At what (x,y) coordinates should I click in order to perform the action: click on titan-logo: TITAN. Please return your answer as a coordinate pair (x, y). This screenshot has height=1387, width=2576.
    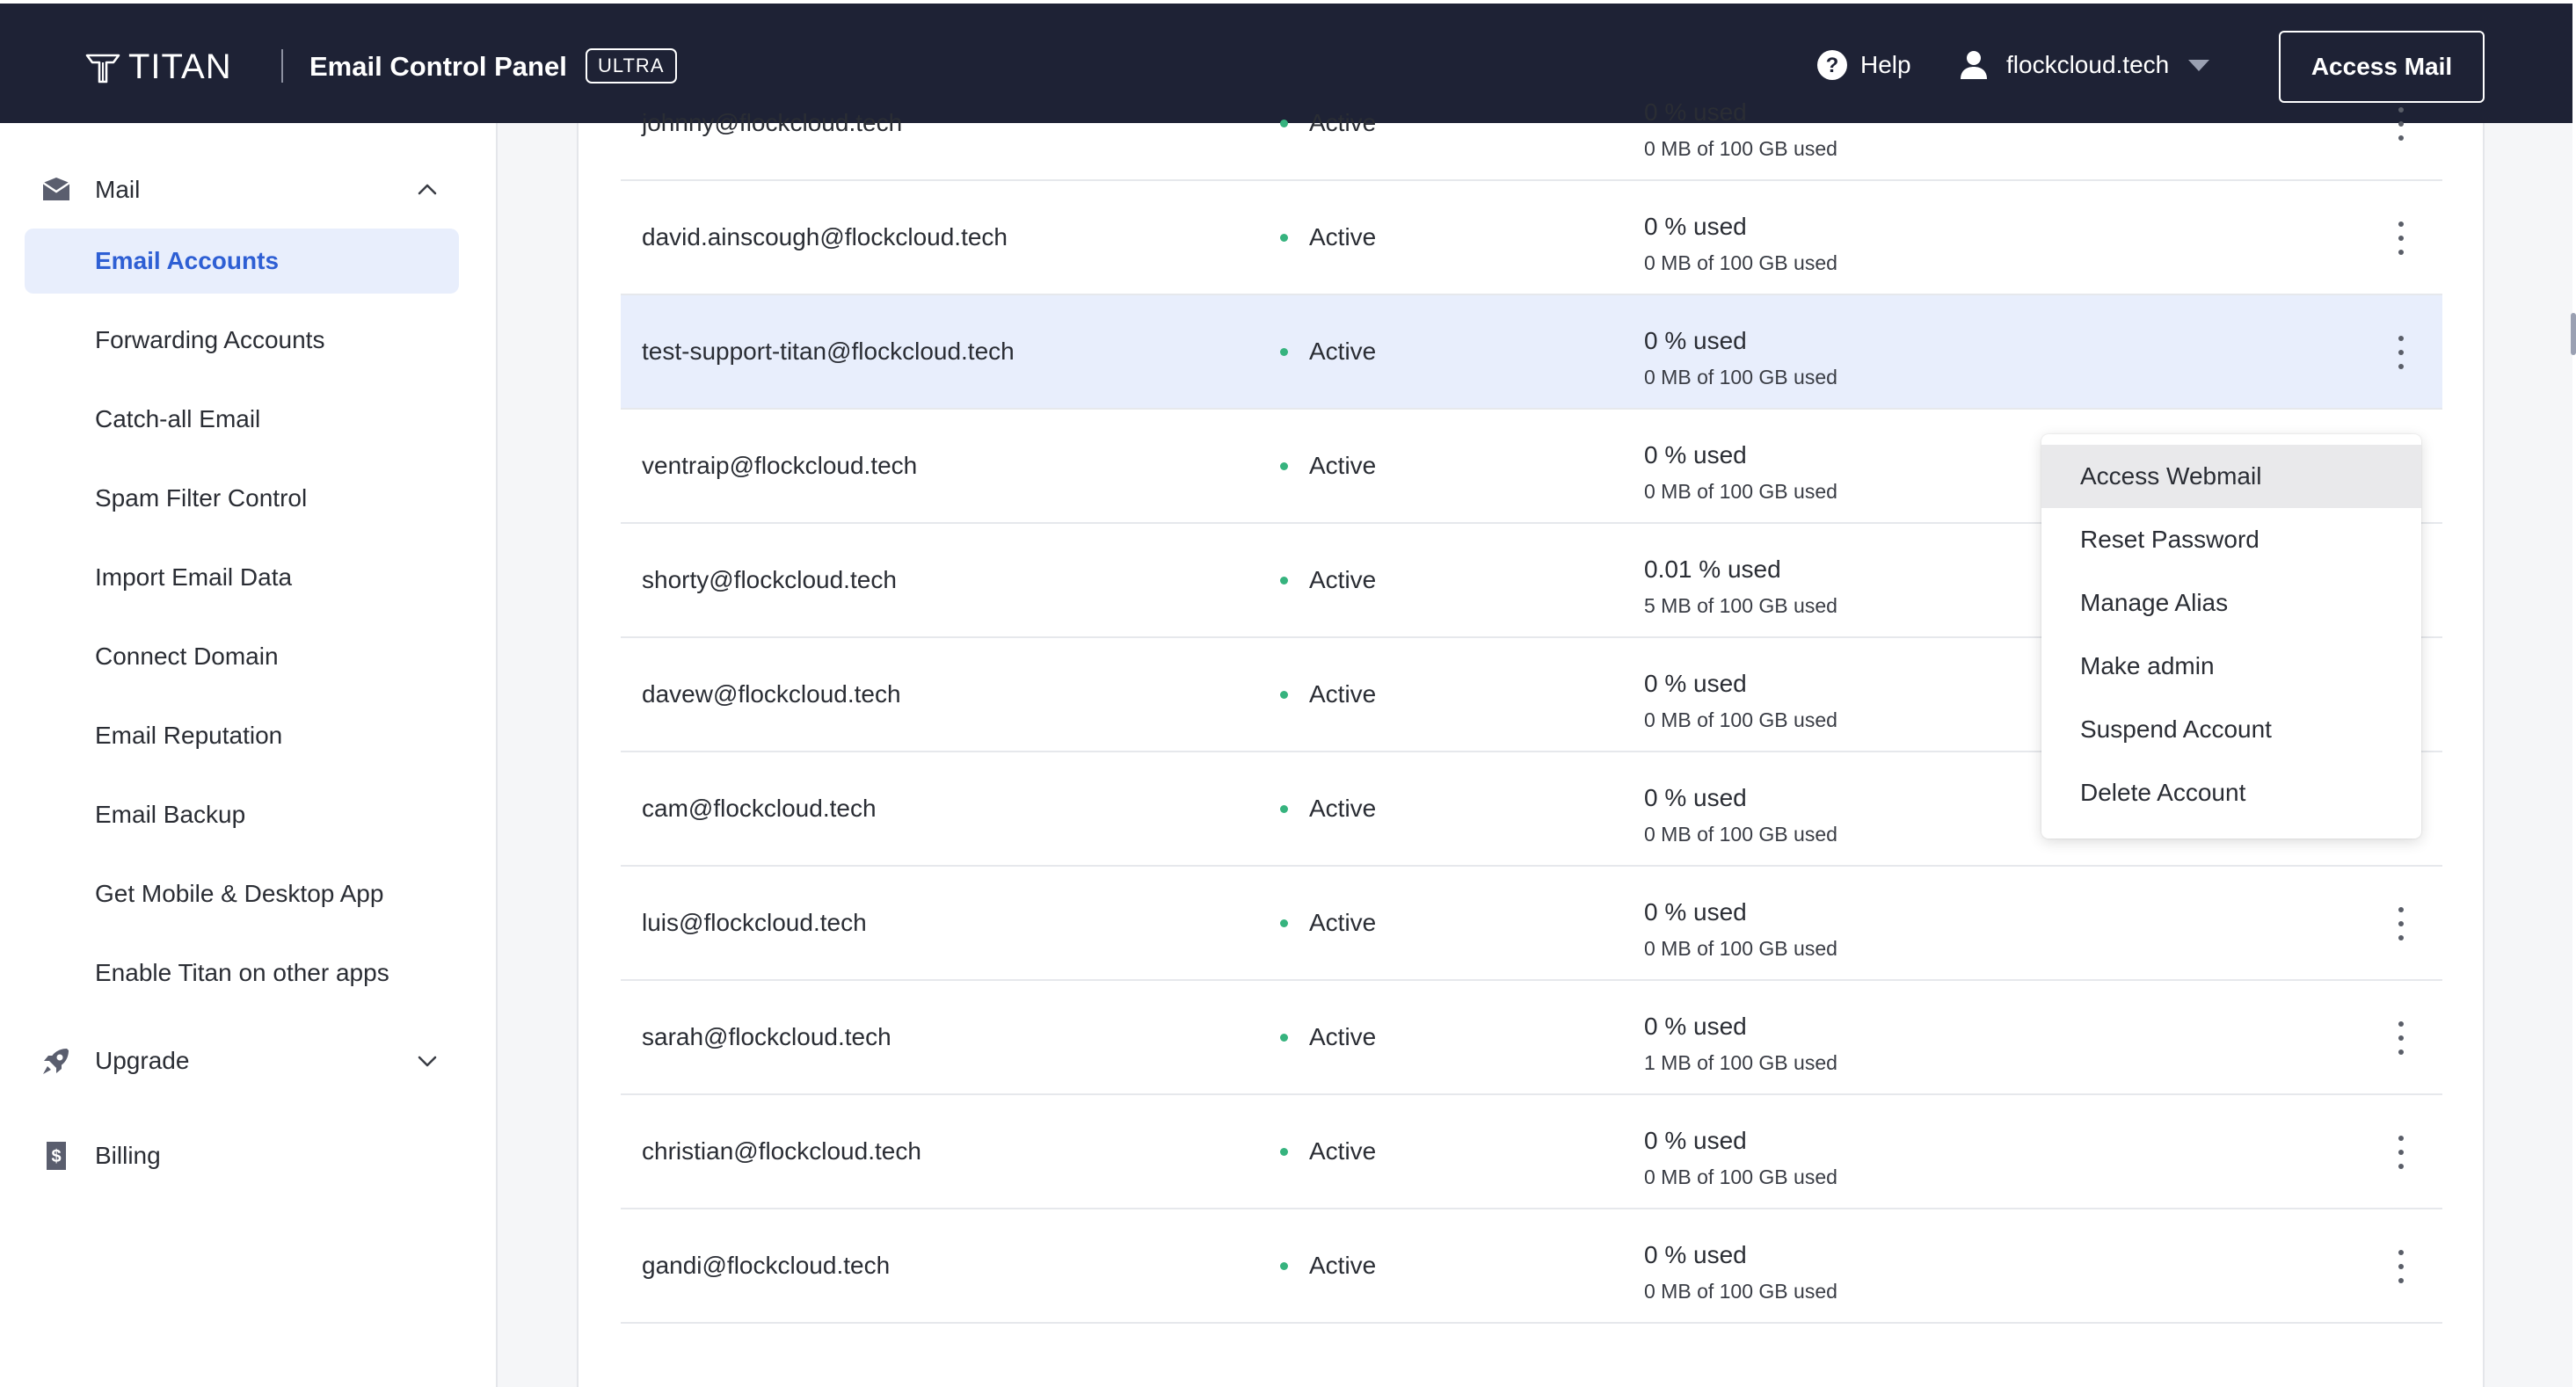
    Looking at the image, I should click on (158, 67).